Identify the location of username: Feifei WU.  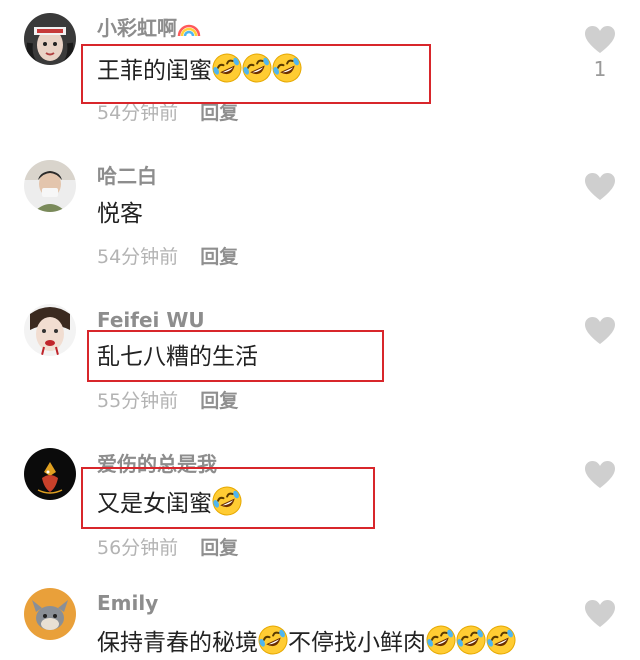
(151, 320).